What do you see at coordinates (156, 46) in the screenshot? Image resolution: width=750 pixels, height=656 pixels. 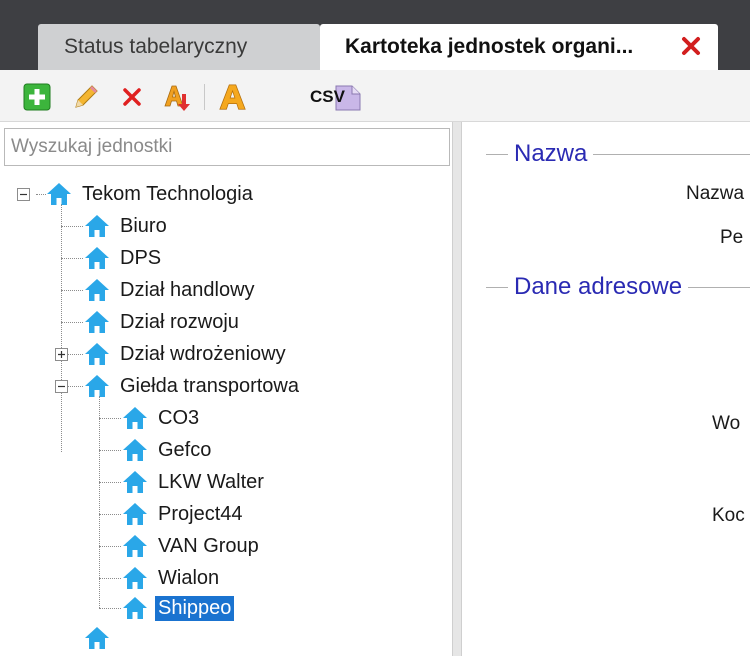 I see `tab-label: Status tabelaryczny` at bounding box center [156, 46].